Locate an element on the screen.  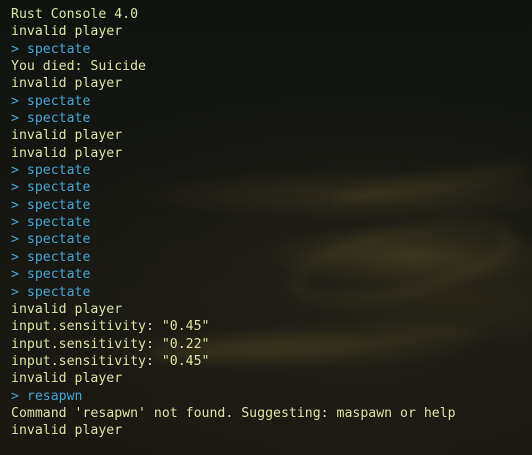
console-line-output: You died: Suicide is located at coordinates (78, 67).